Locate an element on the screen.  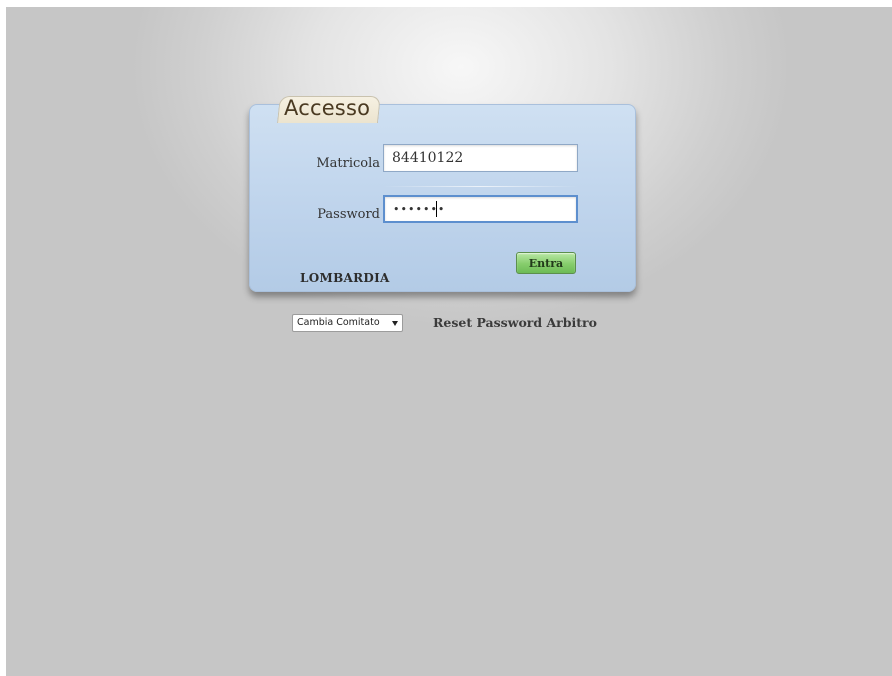
login-tab-title: Accesso is located at coordinates (327, 108).